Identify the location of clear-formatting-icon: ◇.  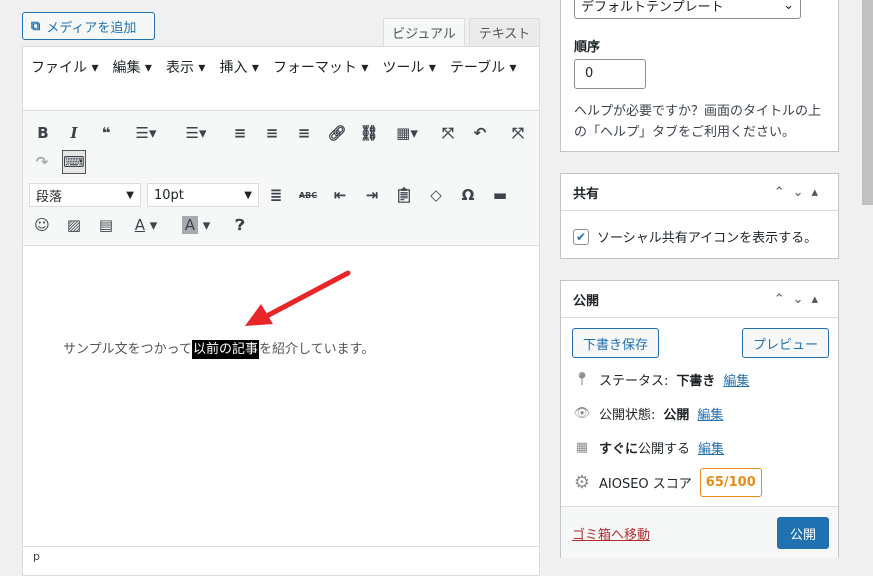
(436, 195).